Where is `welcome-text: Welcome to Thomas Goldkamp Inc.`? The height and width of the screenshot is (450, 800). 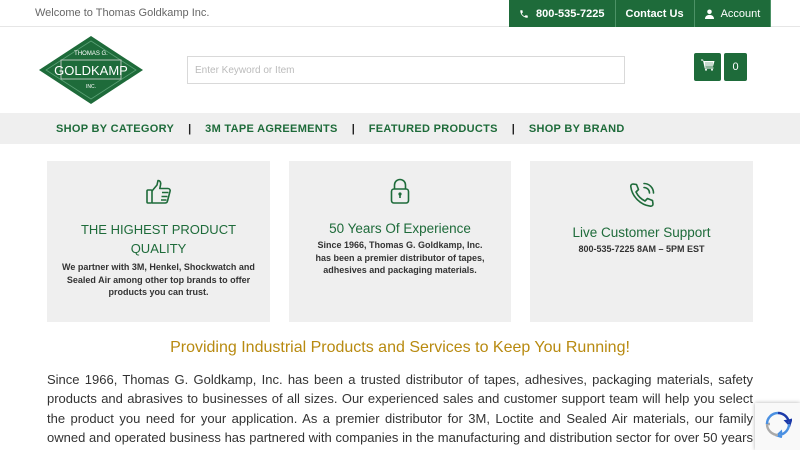
welcome-text: Welcome to Thomas Goldkamp Inc. is located at coordinates (122, 13).